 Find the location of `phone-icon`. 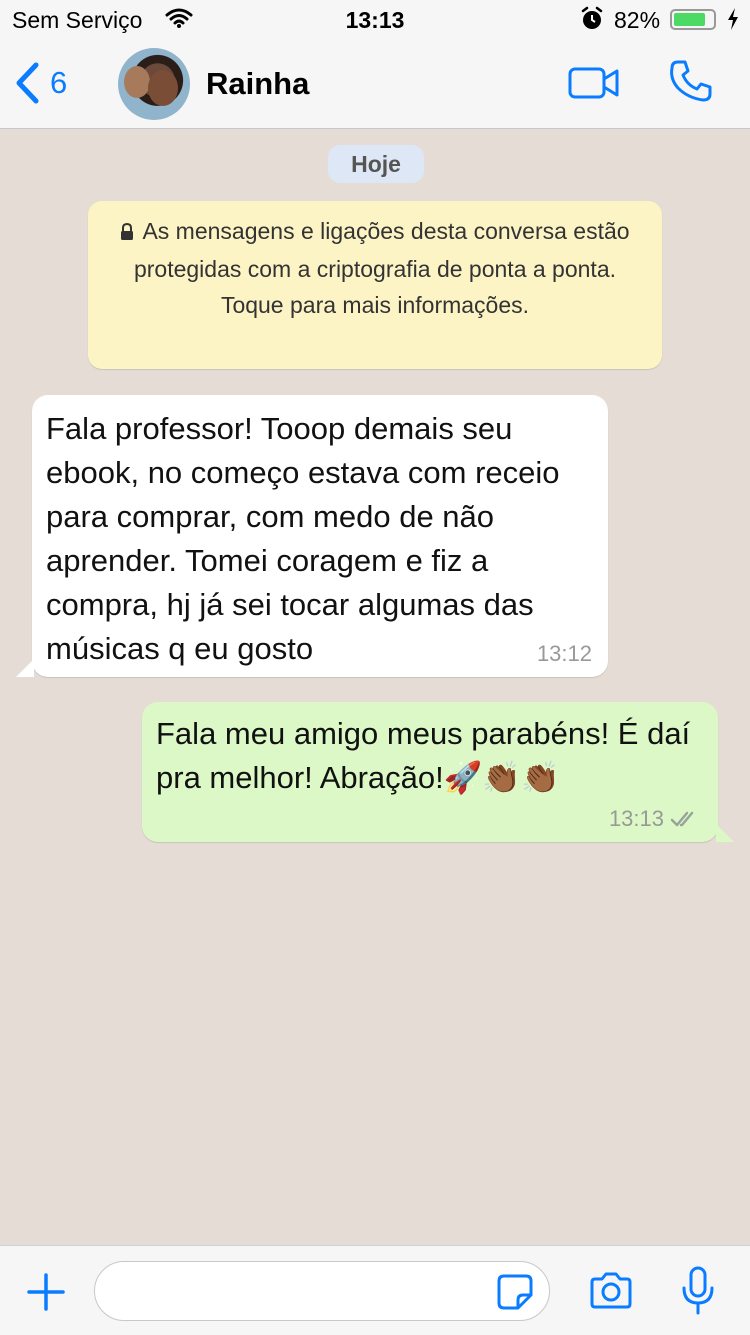

phone-icon is located at coordinates (691, 81).